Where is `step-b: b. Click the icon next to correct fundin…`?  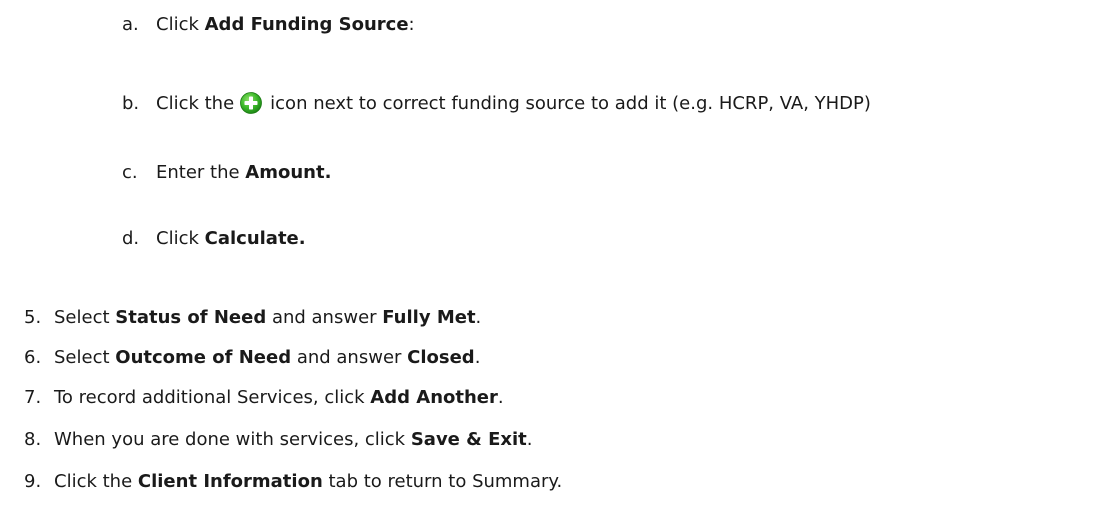 step-b: b. Click the icon next to correct fundin… is located at coordinates (496, 104).